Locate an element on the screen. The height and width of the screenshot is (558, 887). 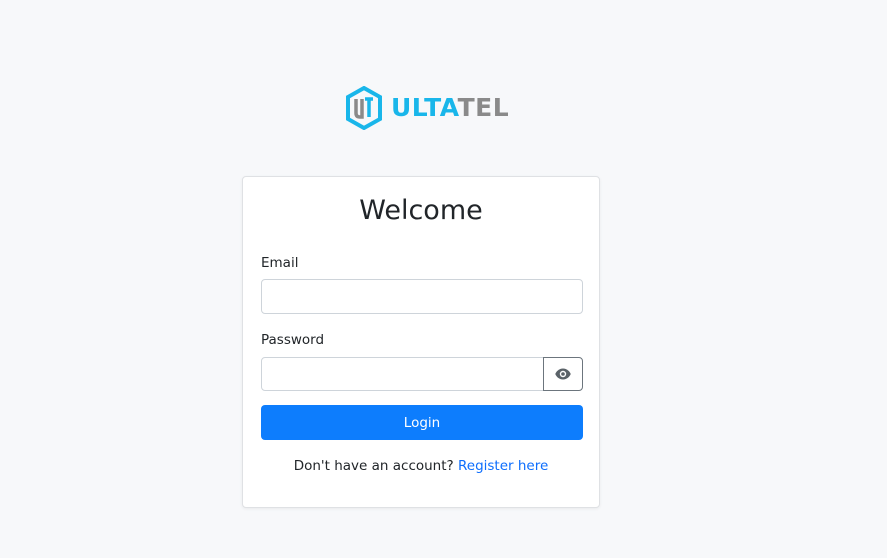
register-prompt-text: Don't have an account? is located at coordinates (373, 466).